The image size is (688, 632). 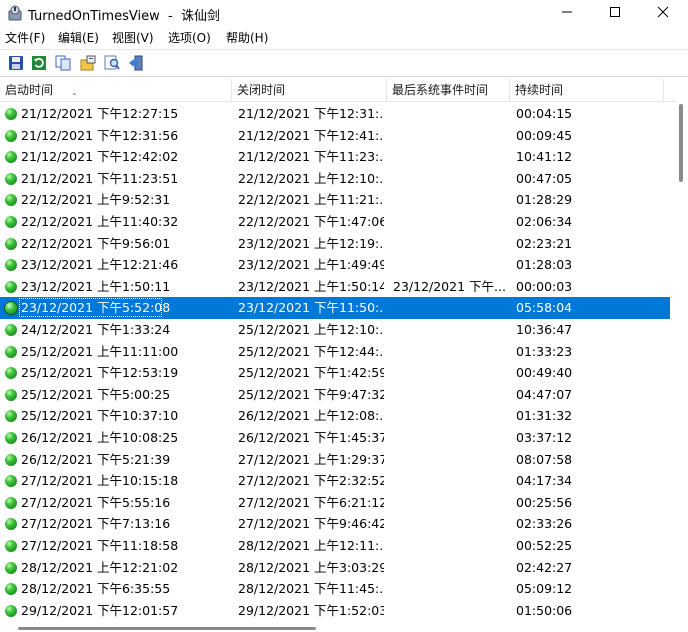 I want to click on copy-button, so click(x=63, y=64).